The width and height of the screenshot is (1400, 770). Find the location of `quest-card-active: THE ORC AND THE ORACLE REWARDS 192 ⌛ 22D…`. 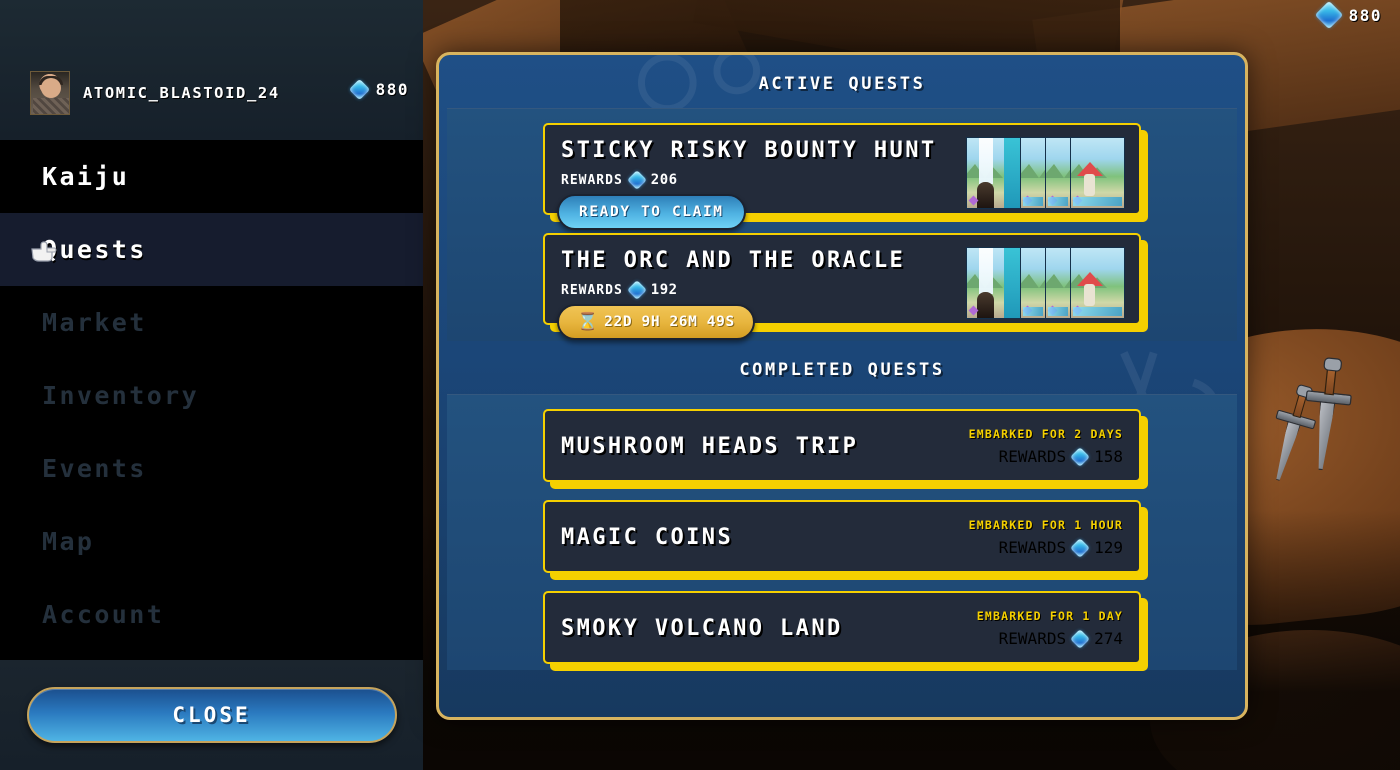

quest-card-active: THE ORC AND THE ORACLE REWARDS 192 ⌛ 22D… is located at coordinates (842, 286).